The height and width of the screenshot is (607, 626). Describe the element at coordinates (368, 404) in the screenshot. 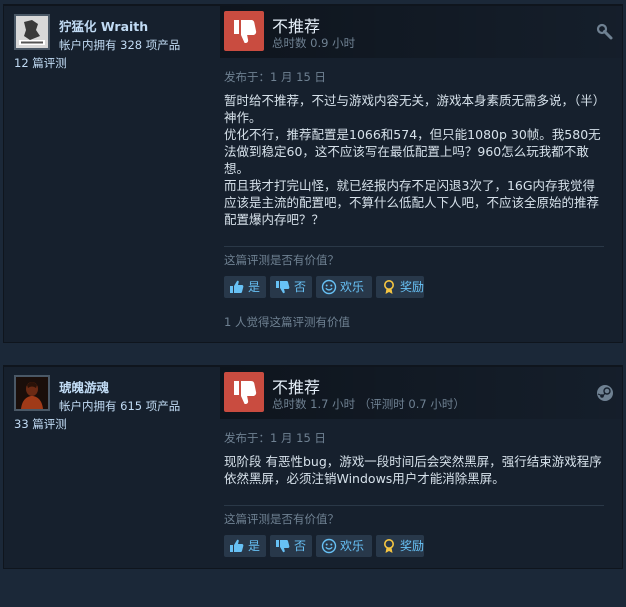

I see `review-hours: 总时数 1.7 小时 （评测时 0.7 小时）` at that location.